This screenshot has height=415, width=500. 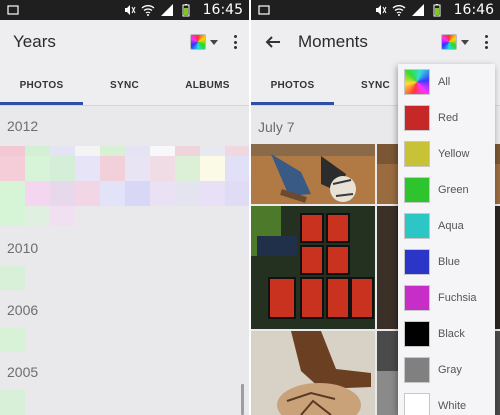 What do you see at coordinates (473, 10) in the screenshot?
I see `status-time: 16:46` at bounding box center [473, 10].